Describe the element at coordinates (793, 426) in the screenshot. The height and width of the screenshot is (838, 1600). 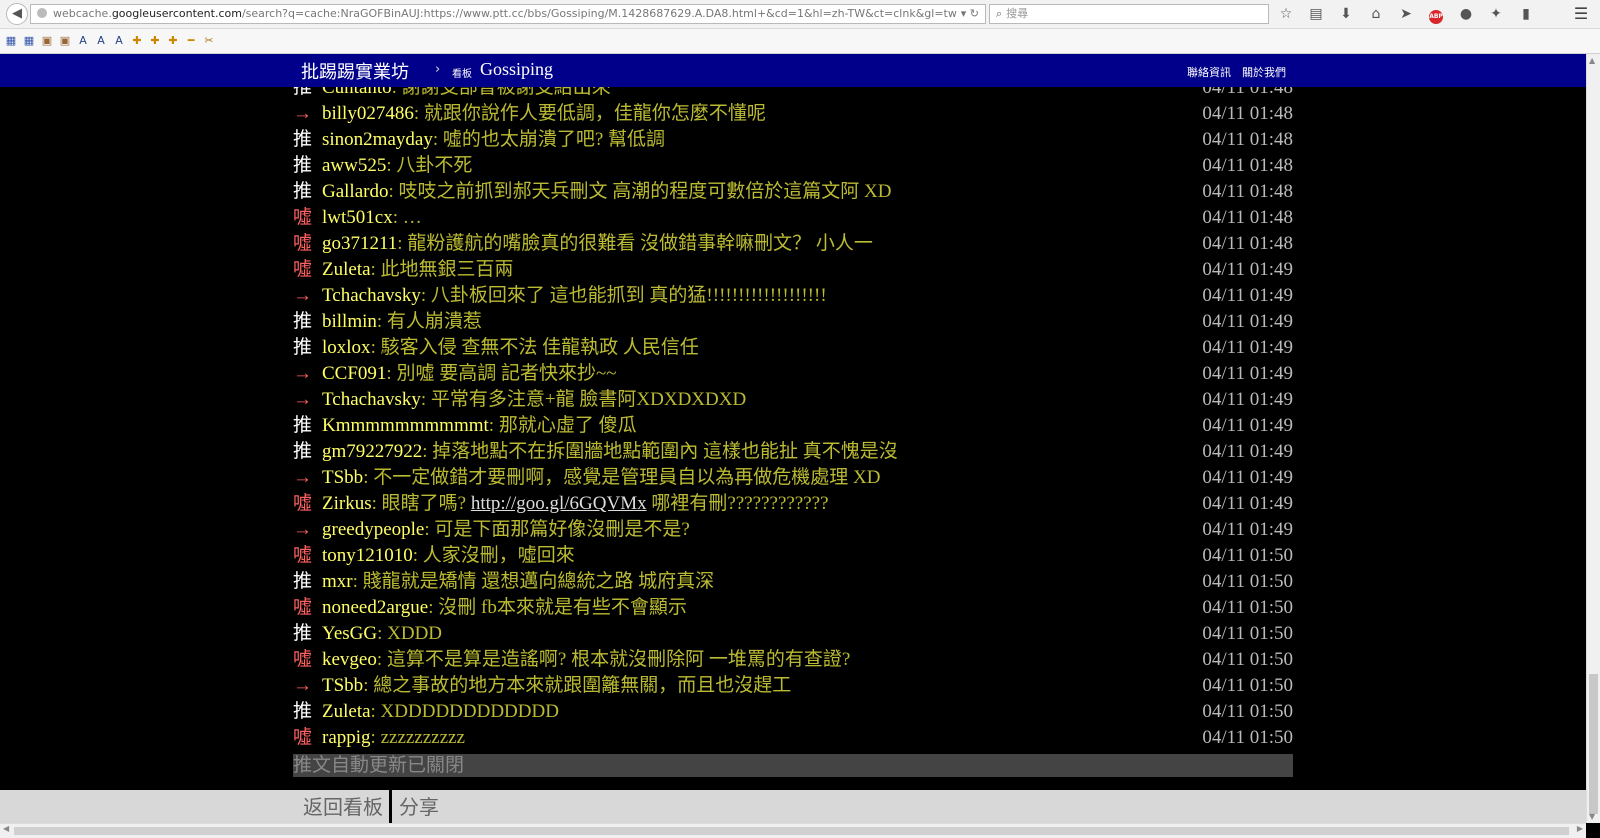
I see `push-row: 推 Kmmmmmmmmmmt: 那就心虛了 傻瓜 04/11 01:49` at that location.